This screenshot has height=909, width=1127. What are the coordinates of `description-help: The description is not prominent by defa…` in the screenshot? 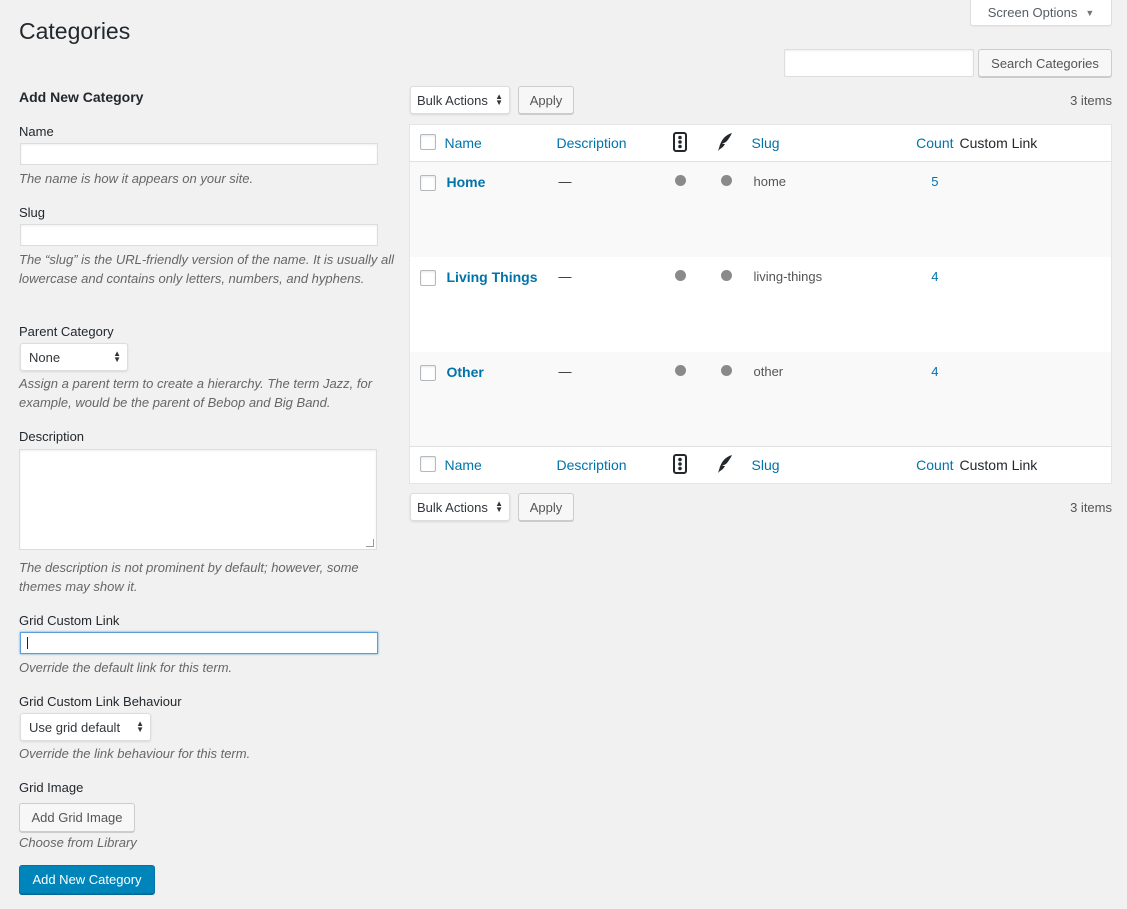 It's located at (189, 577).